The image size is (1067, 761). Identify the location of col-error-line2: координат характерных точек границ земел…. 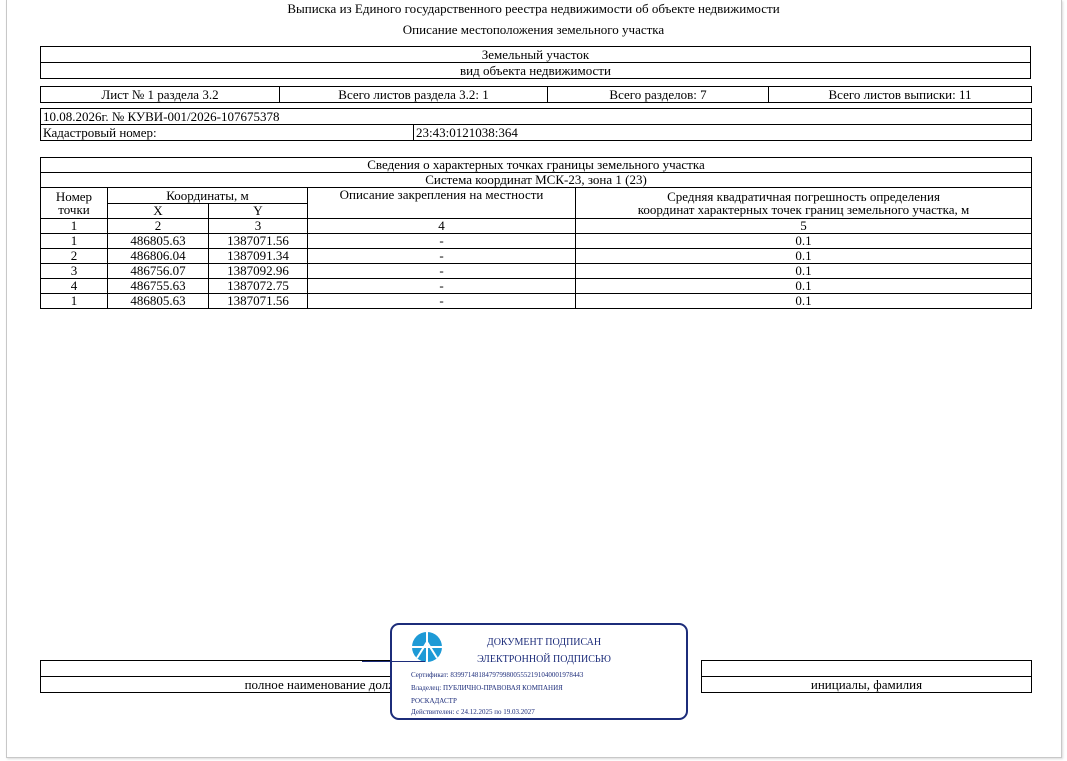
(803, 209).